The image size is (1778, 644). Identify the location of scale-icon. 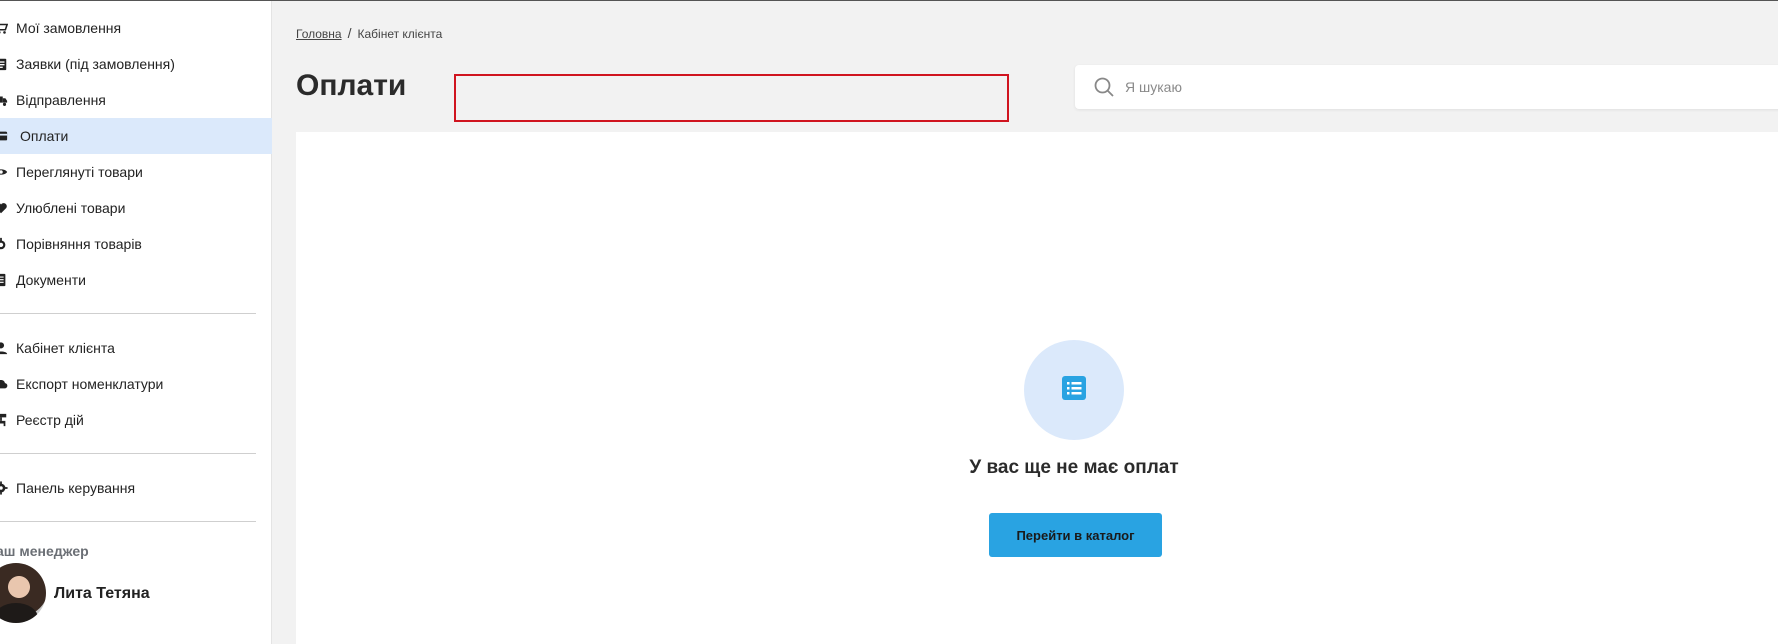
(4, 244).